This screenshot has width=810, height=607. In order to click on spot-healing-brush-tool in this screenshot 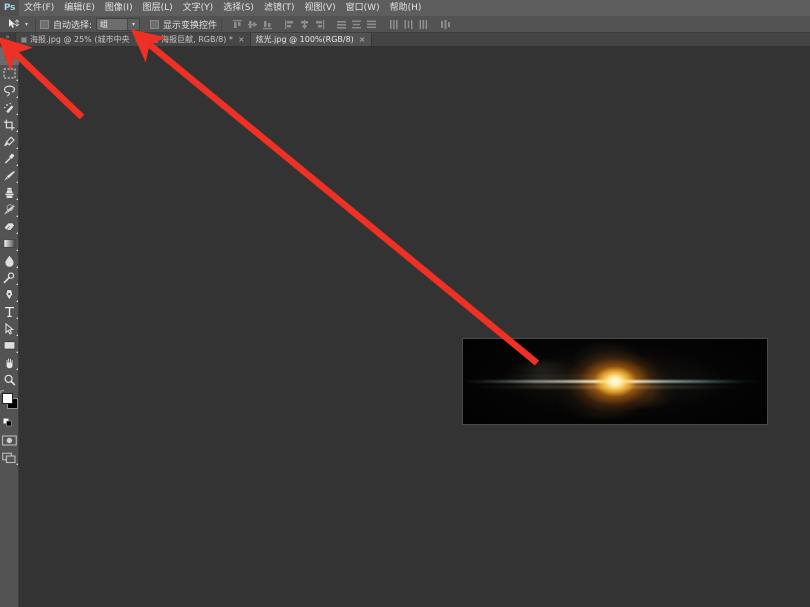, I will do `click(9, 158)`.